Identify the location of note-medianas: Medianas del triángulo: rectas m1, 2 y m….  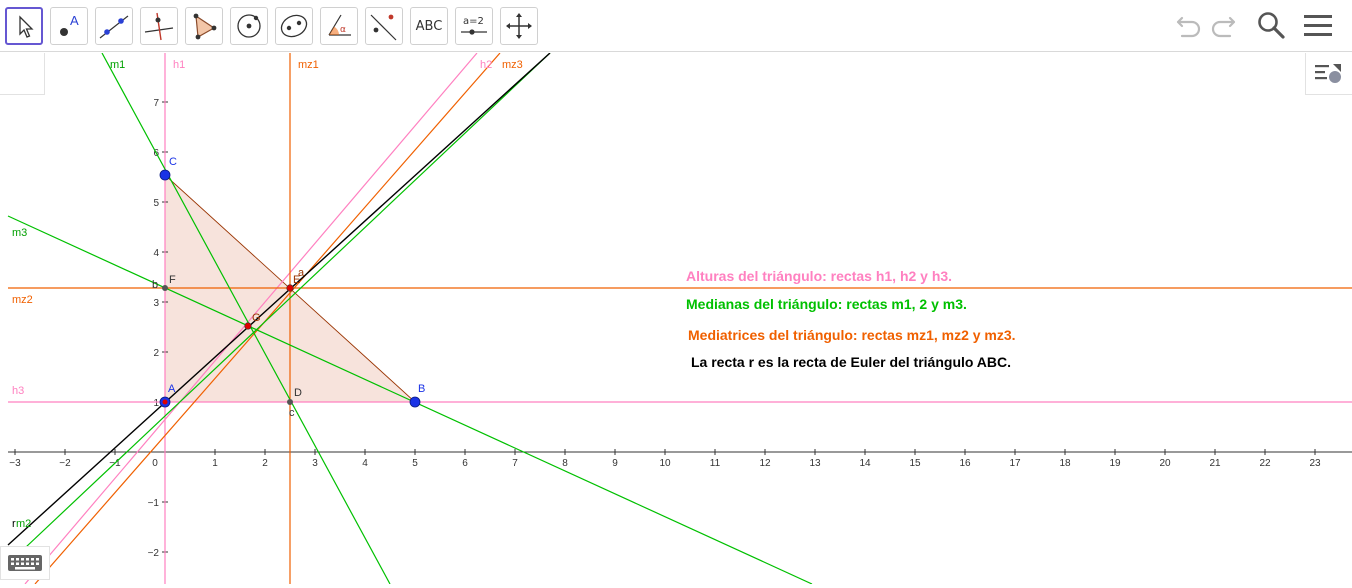
(826, 304).